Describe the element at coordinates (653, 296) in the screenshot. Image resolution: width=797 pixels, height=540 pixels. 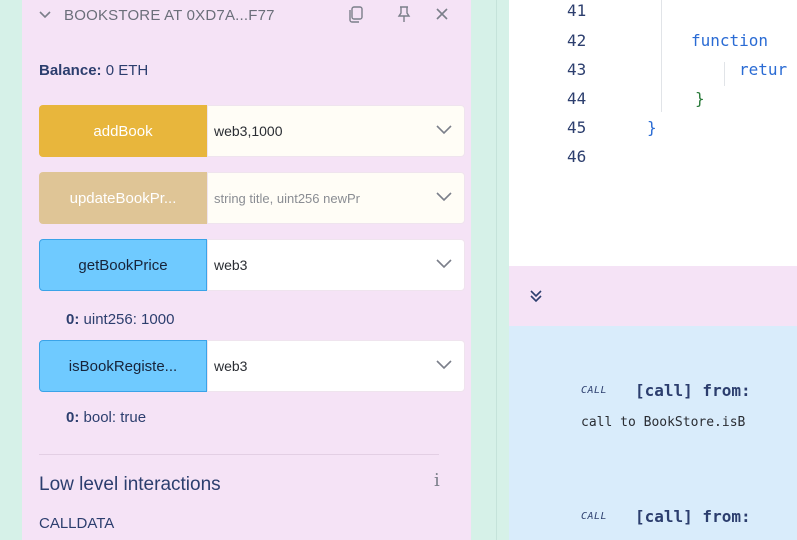
I see `terminal-toolbar` at that location.